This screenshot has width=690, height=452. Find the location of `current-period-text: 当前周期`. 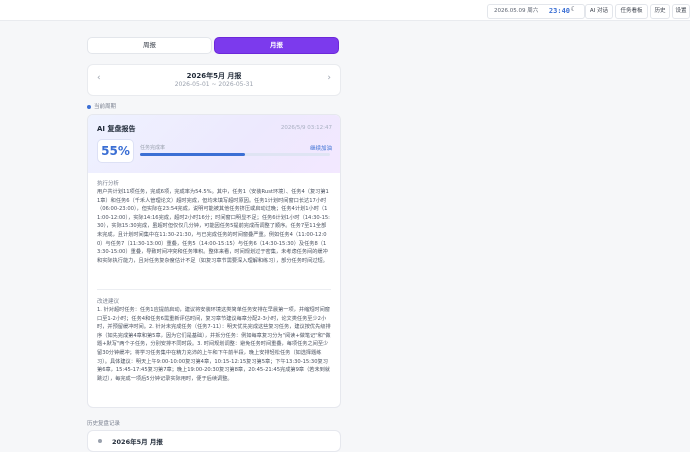

current-period-text: 当前周期 is located at coordinates (105, 107).